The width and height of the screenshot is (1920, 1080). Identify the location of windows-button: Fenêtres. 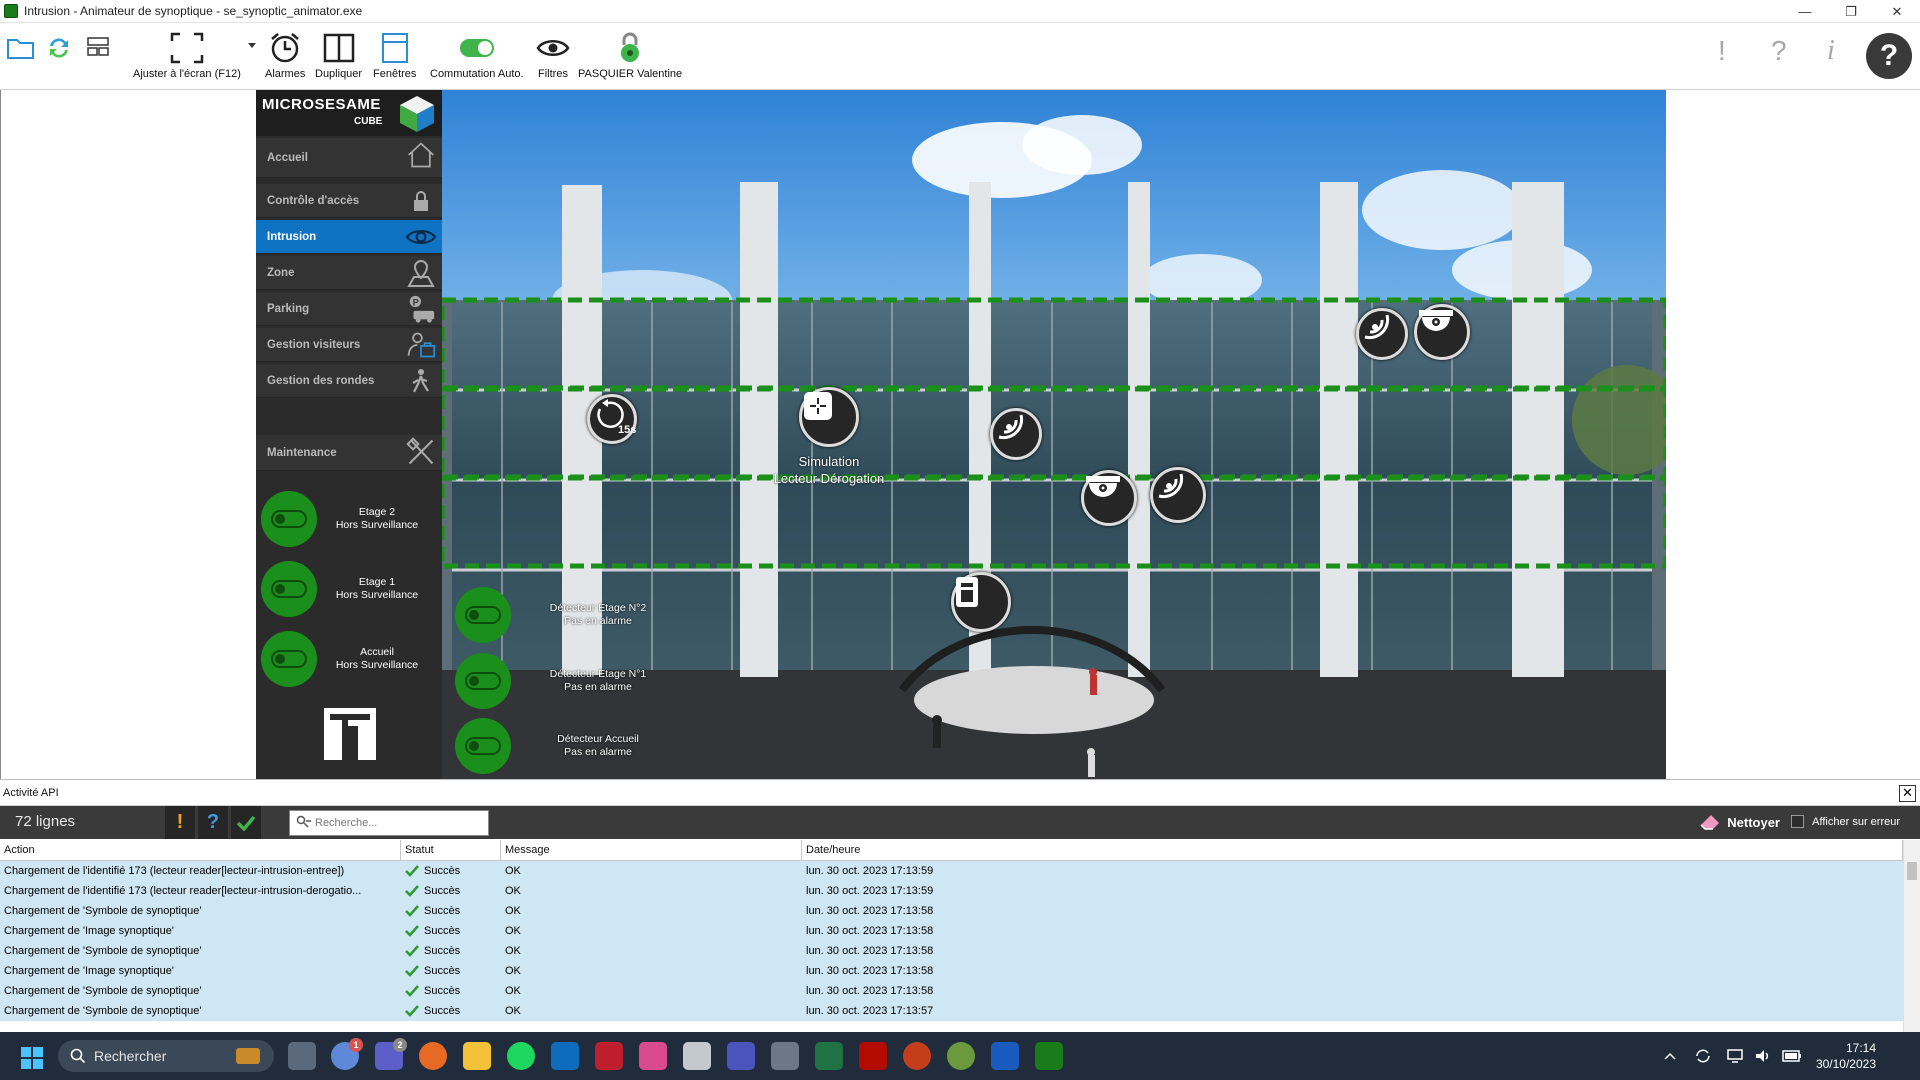
(394, 57).